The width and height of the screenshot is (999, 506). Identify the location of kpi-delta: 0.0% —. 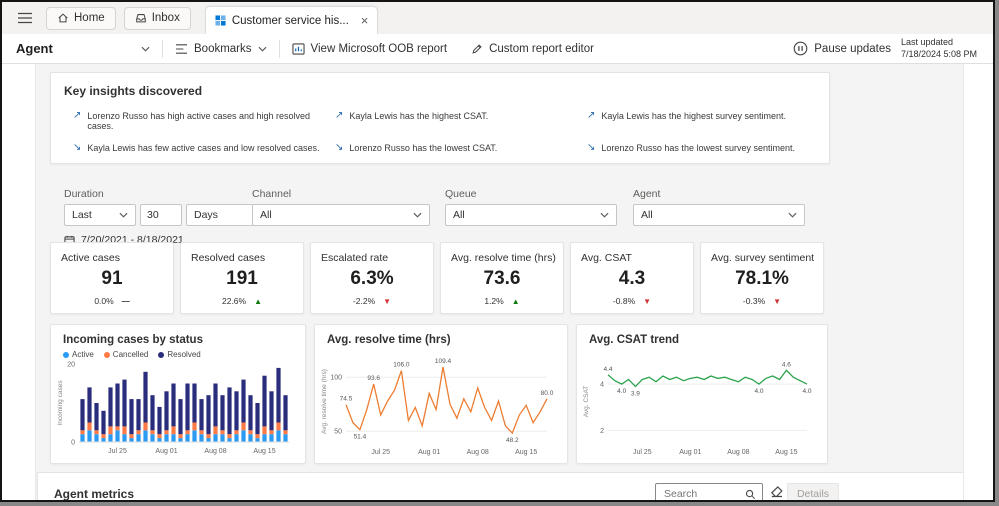
(112, 301).